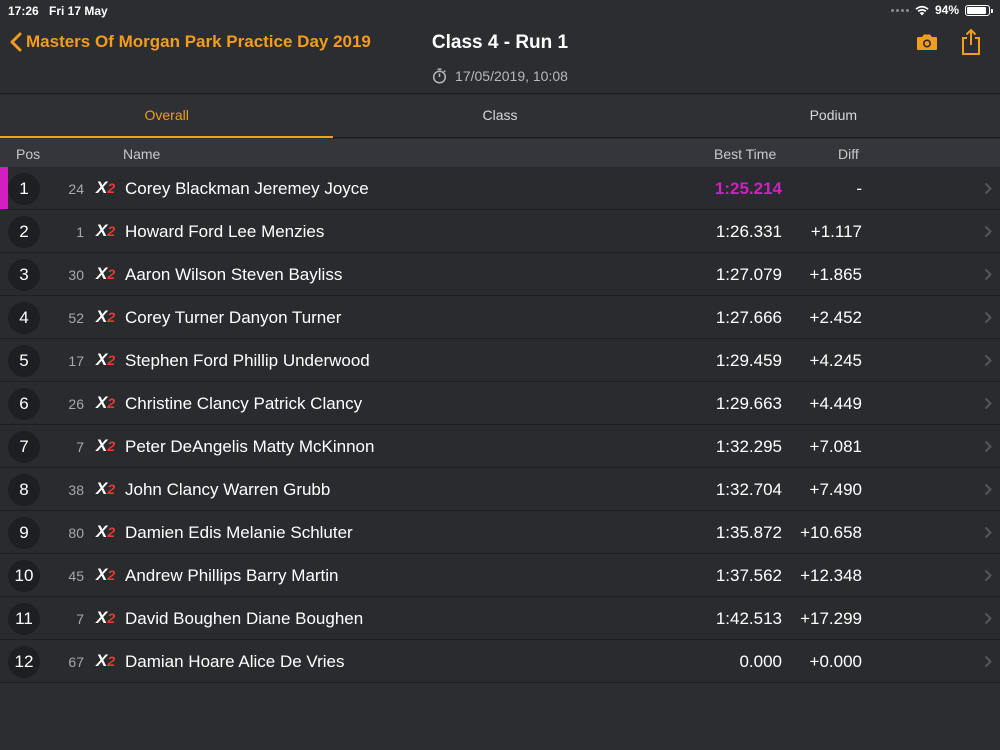  What do you see at coordinates (922, 10) in the screenshot?
I see `wifi-icon` at bounding box center [922, 10].